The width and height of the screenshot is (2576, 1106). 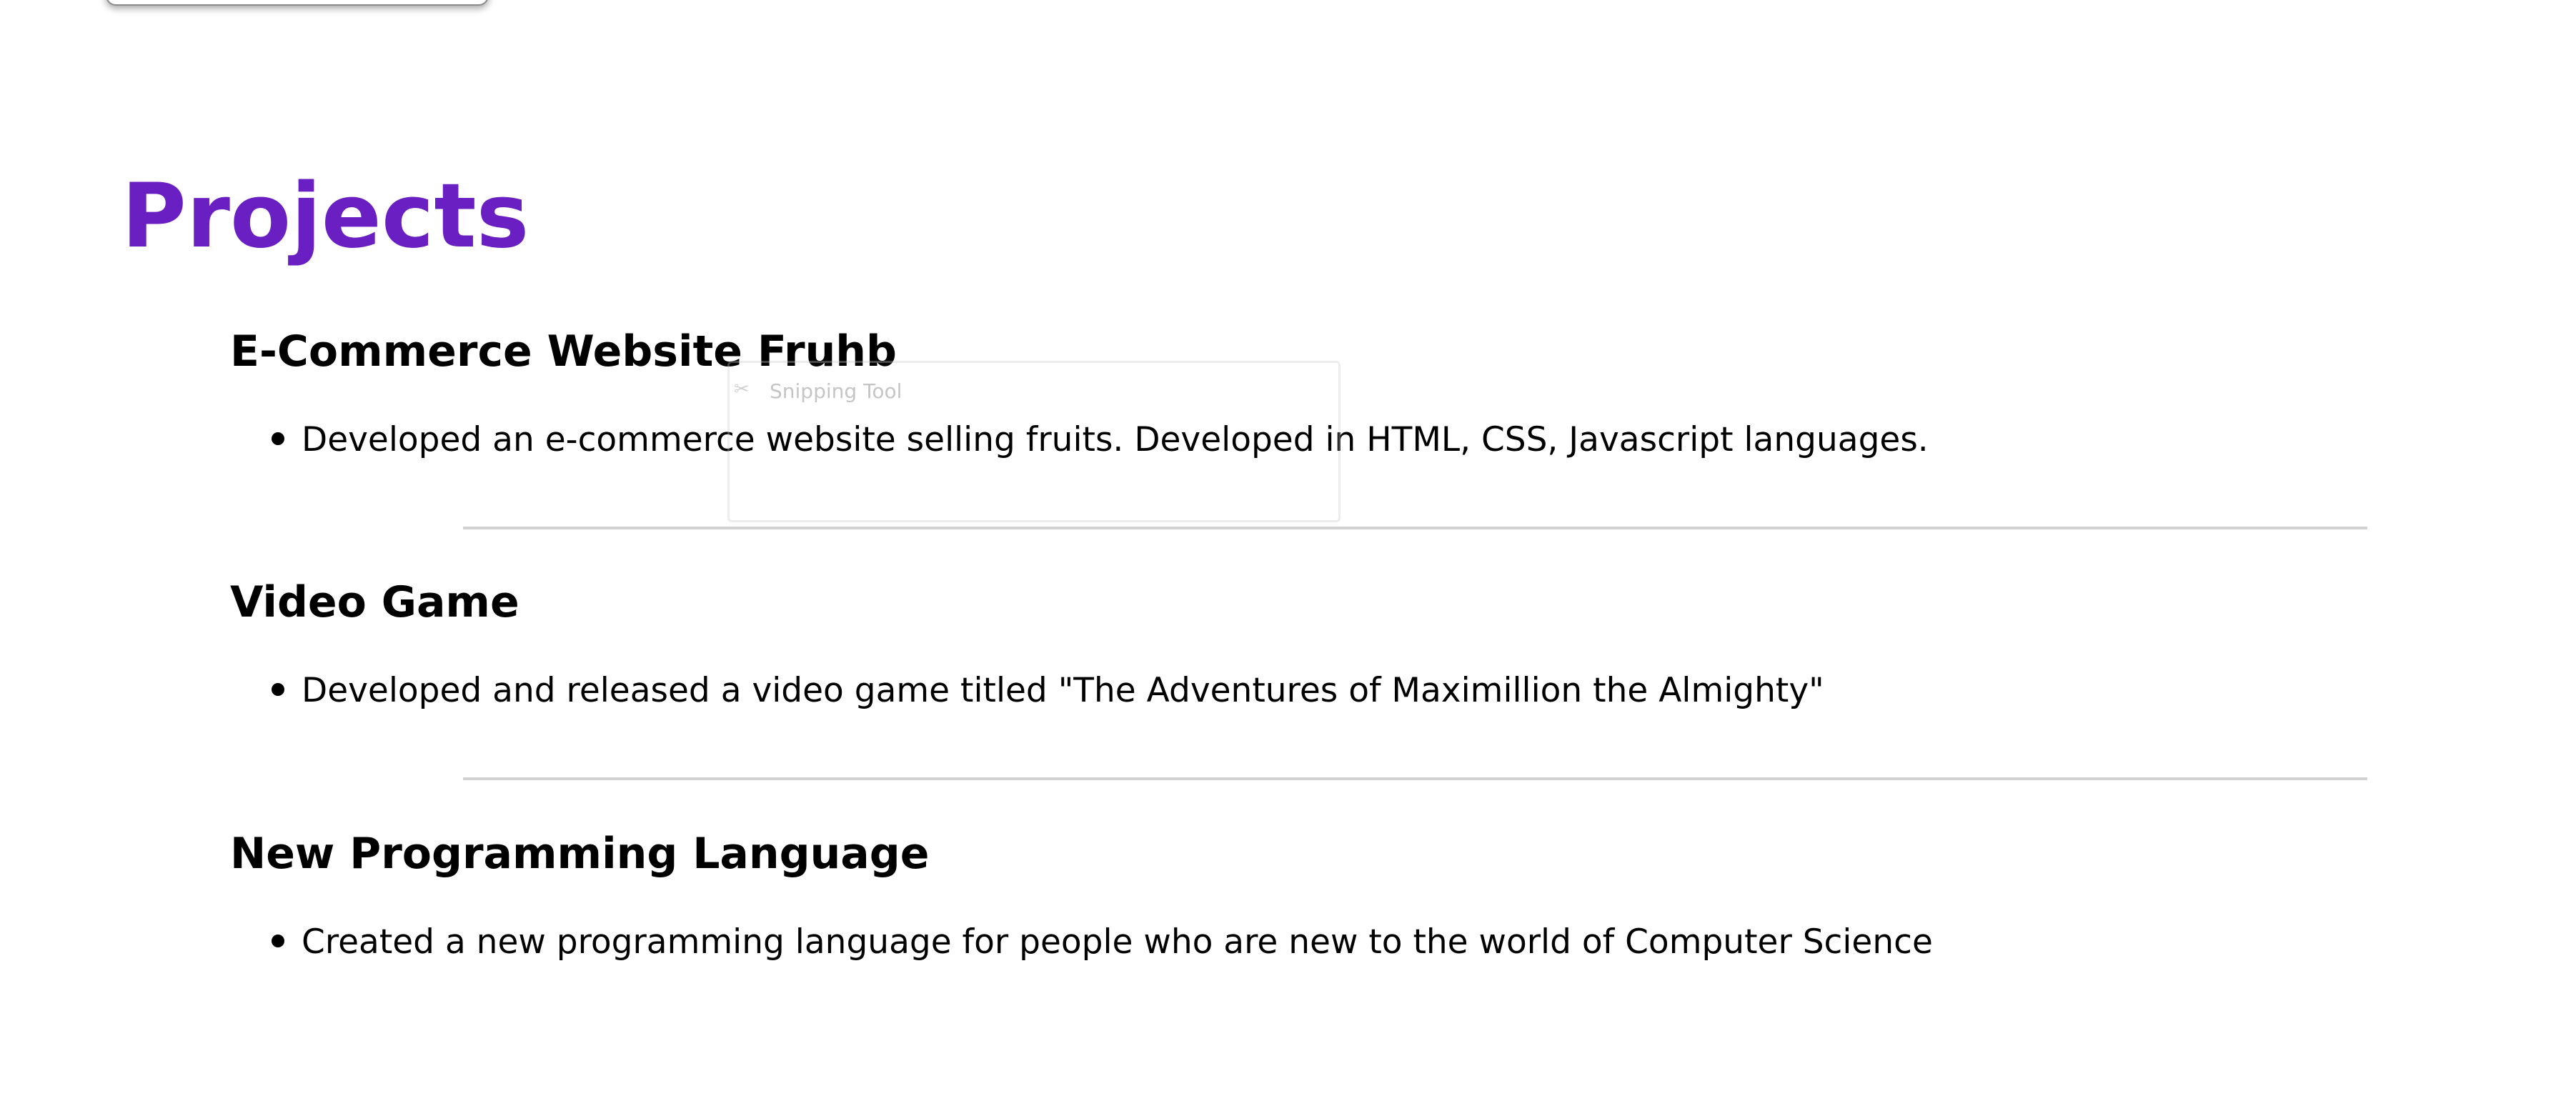 What do you see at coordinates (374, 602) in the screenshot?
I see `project-title-video-game: Video Game` at bounding box center [374, 602].